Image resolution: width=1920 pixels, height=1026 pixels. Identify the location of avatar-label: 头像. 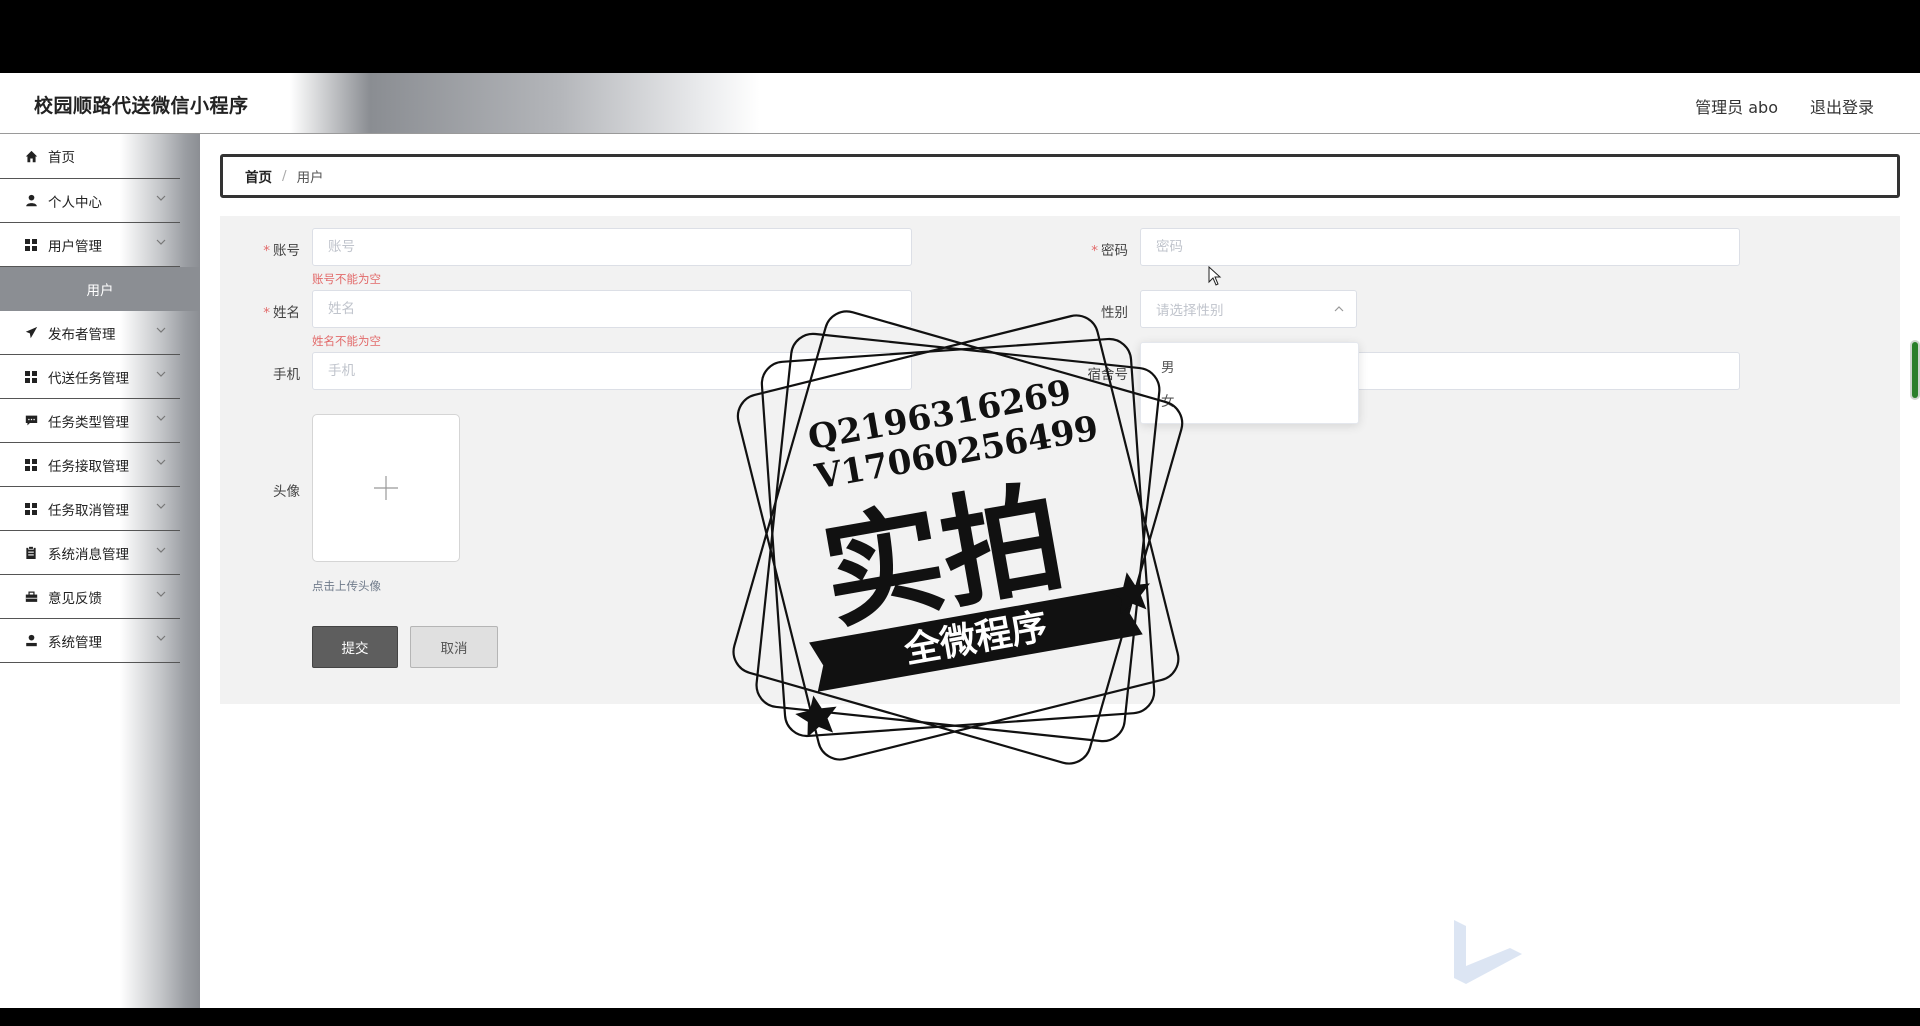
(286, 492).